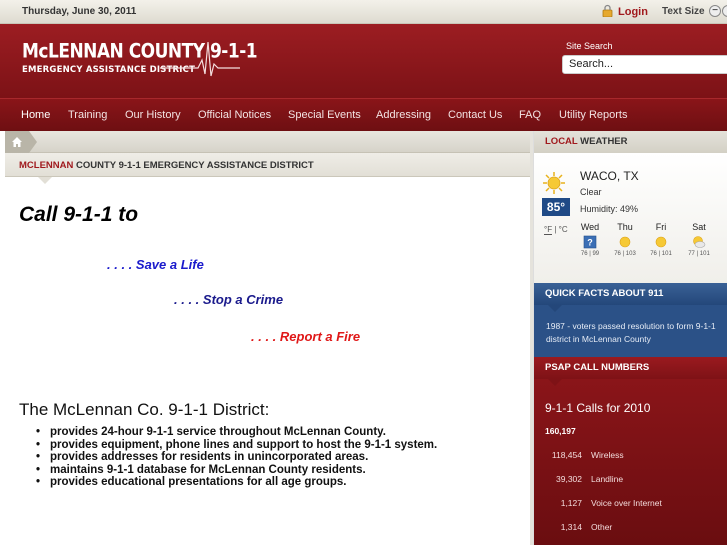 This screenshot has width=727, height=545. Describe the element at coordinates (561, 141) in the screenshot. I see `weather-heading-highlight: LOCAL` at that location.